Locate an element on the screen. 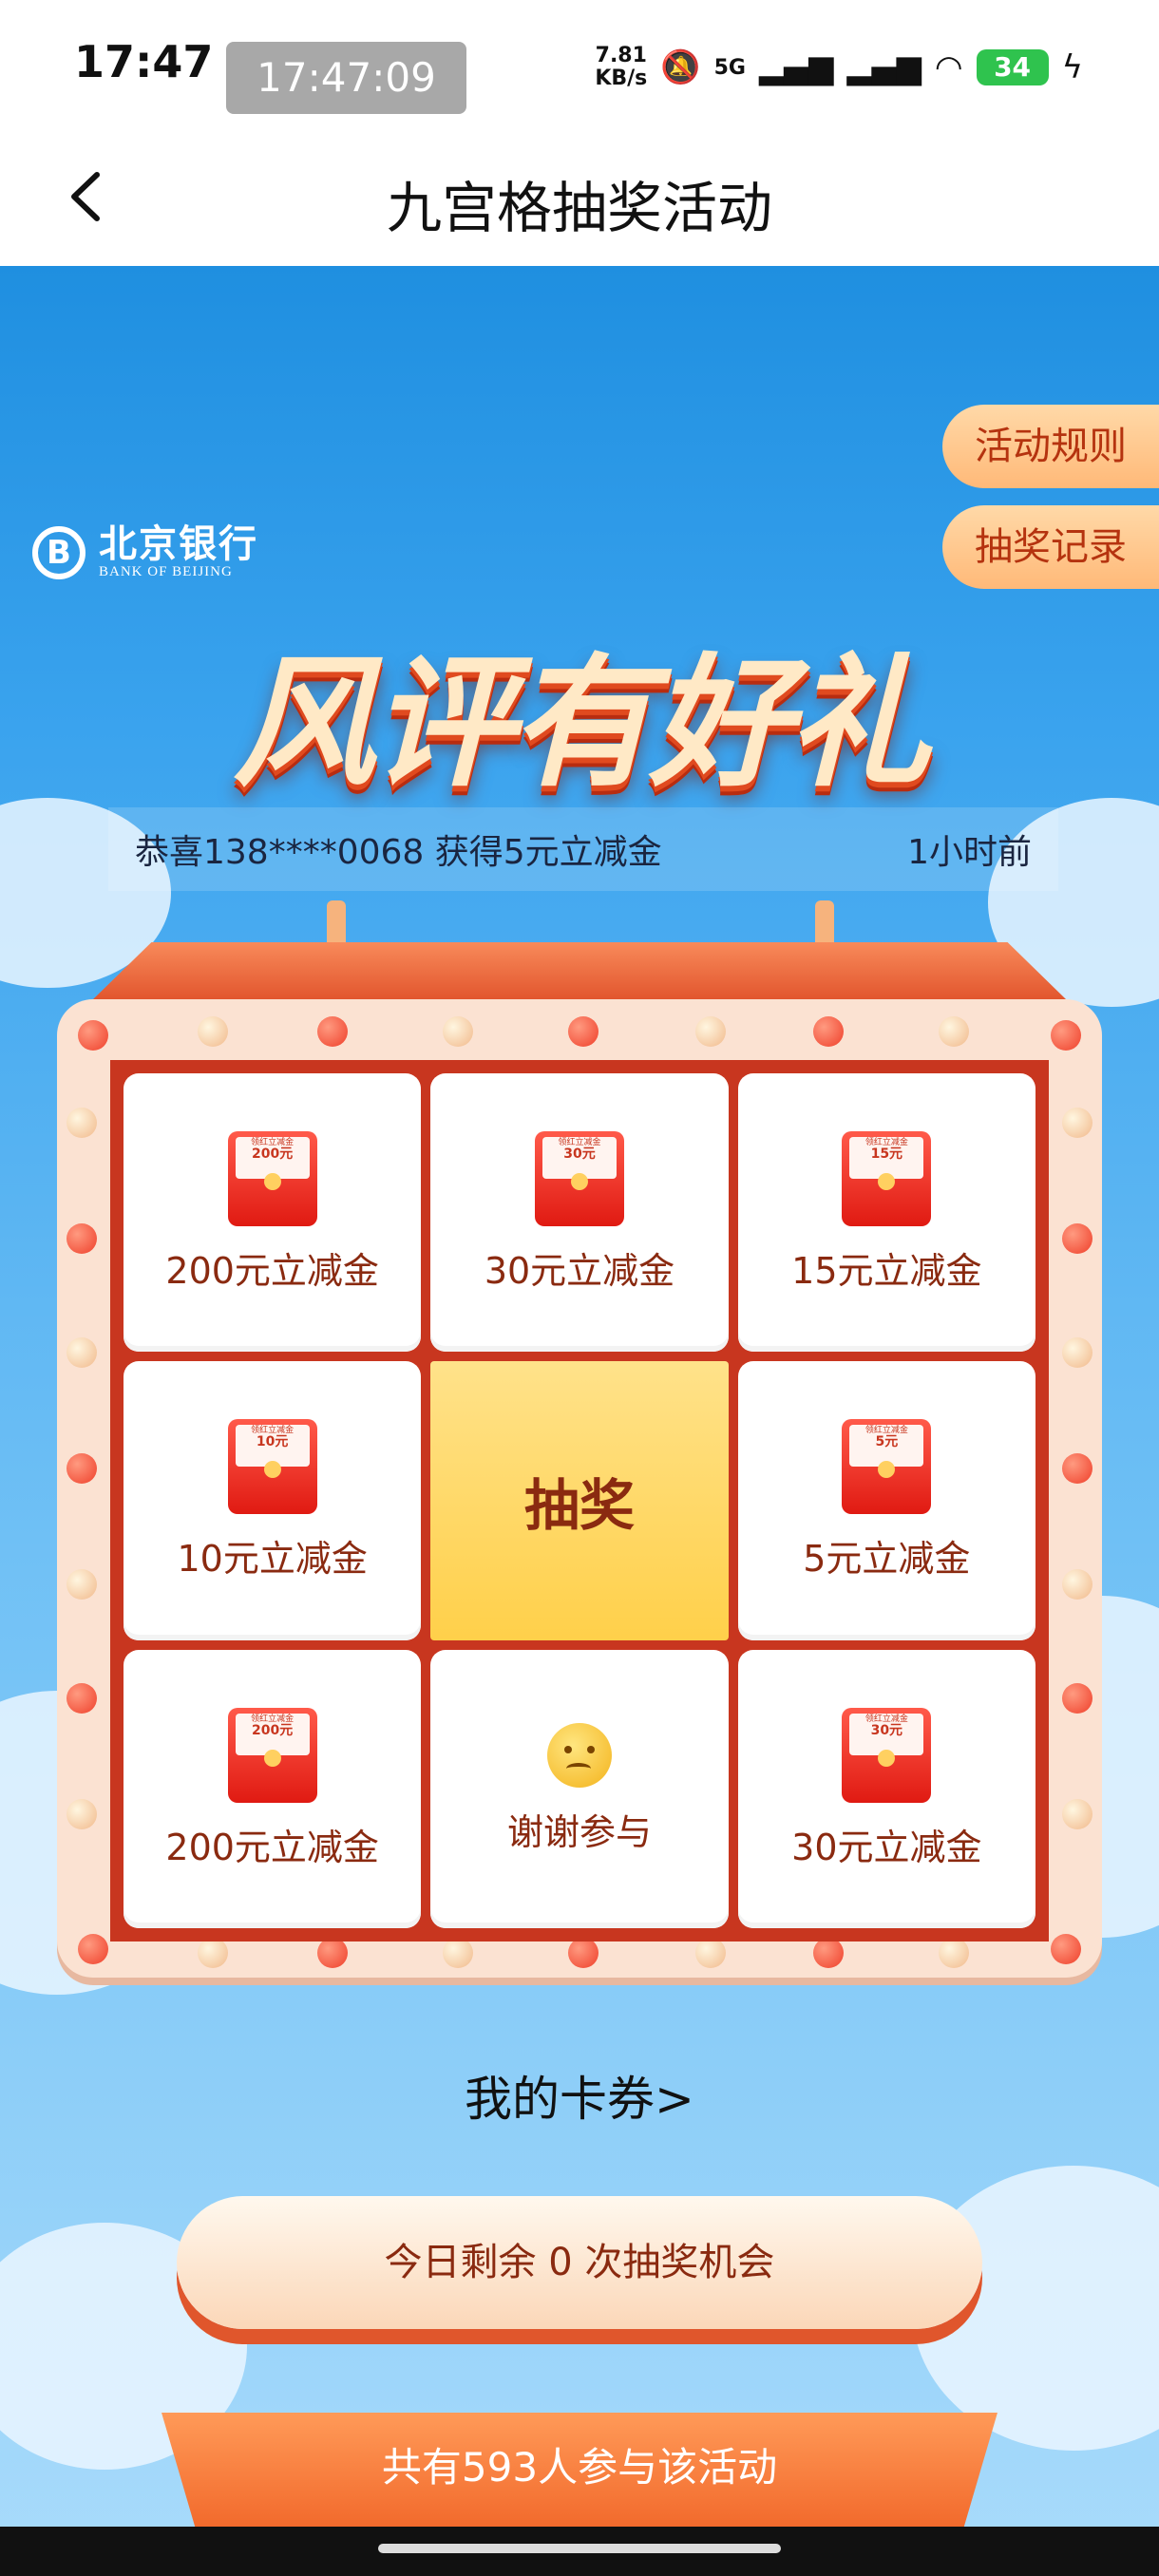 The image size is (1159, 2576). red-envelope-icon: 领红立减金 10元 is located at coordinates (272, 1467).